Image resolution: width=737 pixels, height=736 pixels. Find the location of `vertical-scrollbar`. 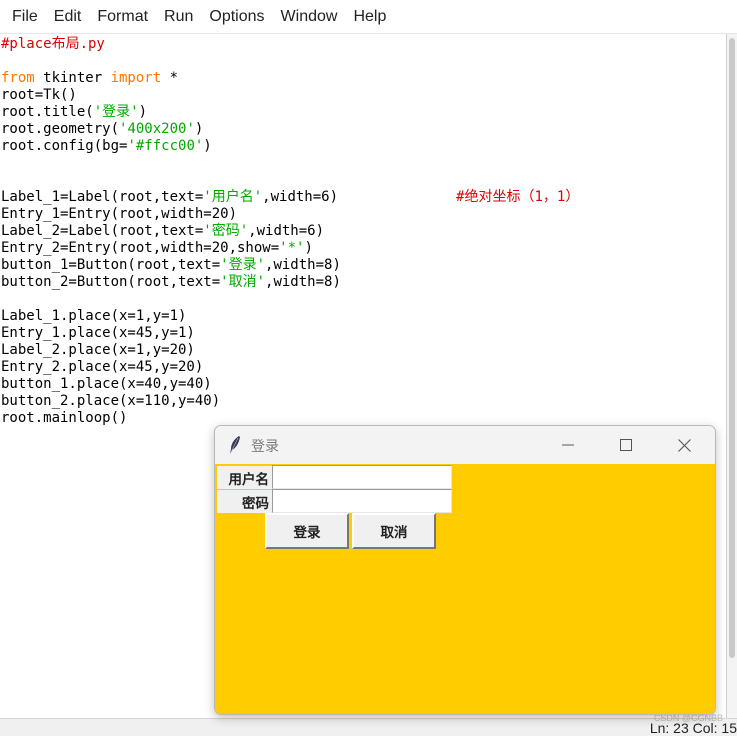

vertical-scrollbar is located at coordinates (732, 376).